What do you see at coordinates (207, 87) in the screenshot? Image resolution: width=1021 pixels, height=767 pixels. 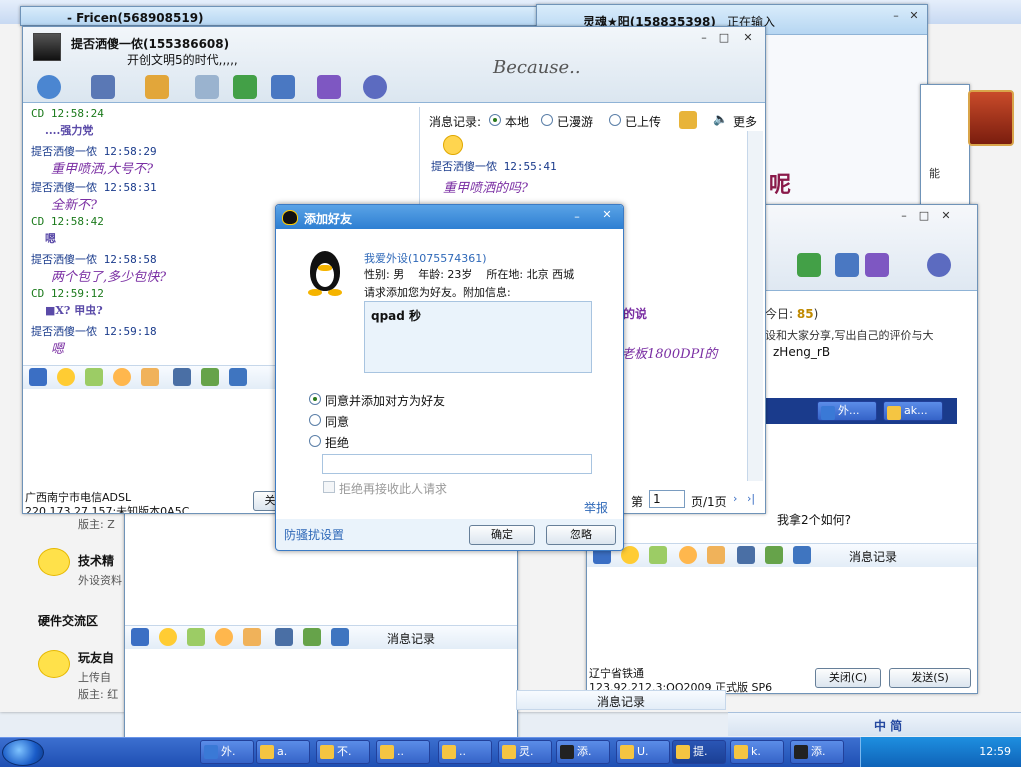 I see `mail-icon` at bounding box center [207, 87].